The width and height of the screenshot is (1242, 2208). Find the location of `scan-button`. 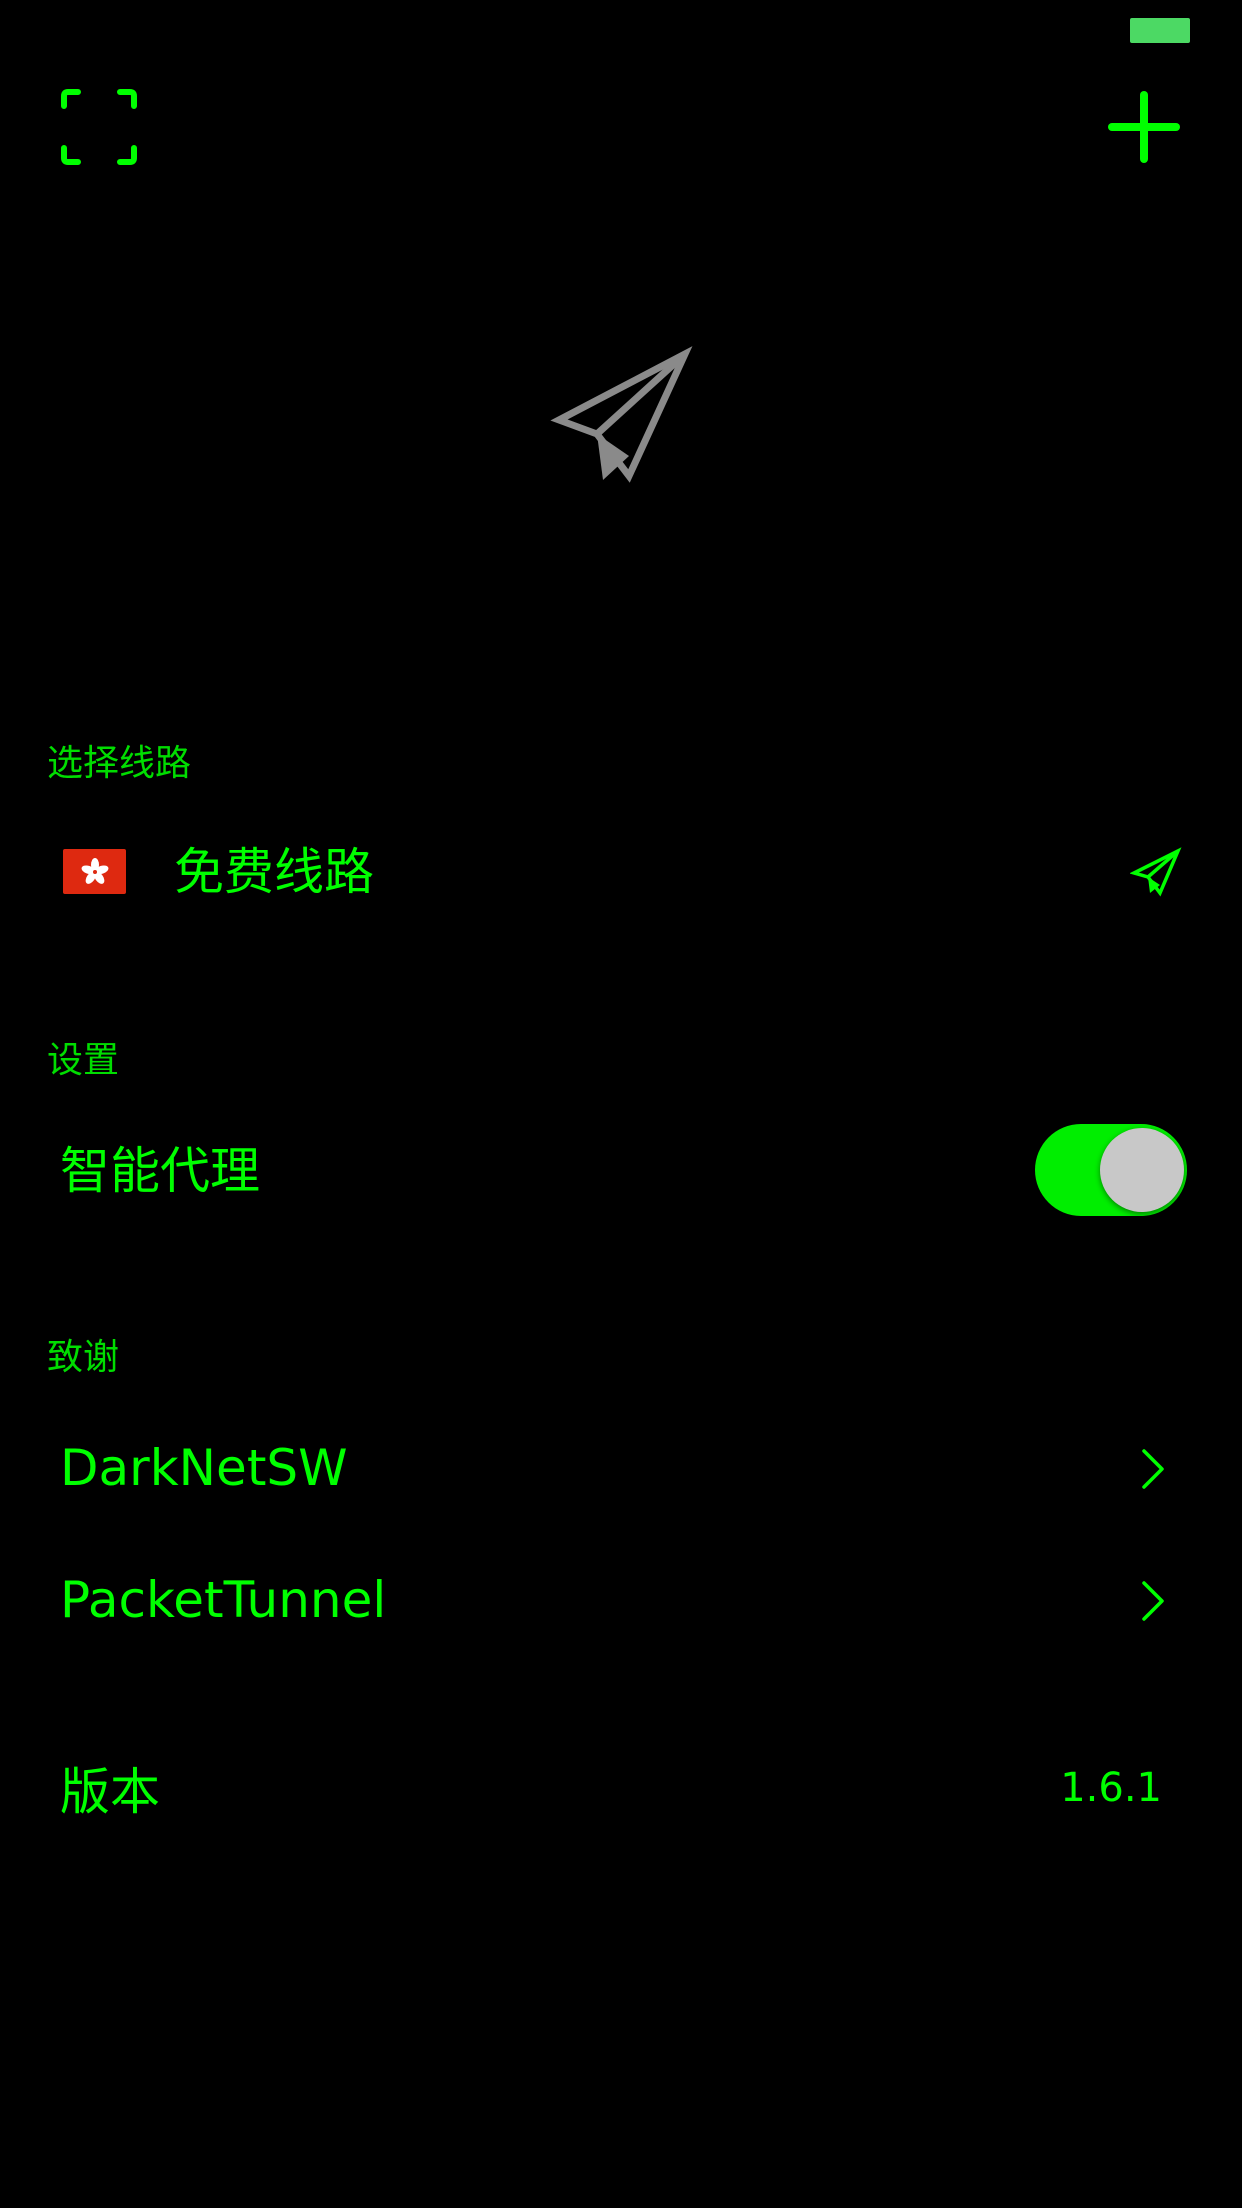

scan-button is located at coordinates (99, 127).